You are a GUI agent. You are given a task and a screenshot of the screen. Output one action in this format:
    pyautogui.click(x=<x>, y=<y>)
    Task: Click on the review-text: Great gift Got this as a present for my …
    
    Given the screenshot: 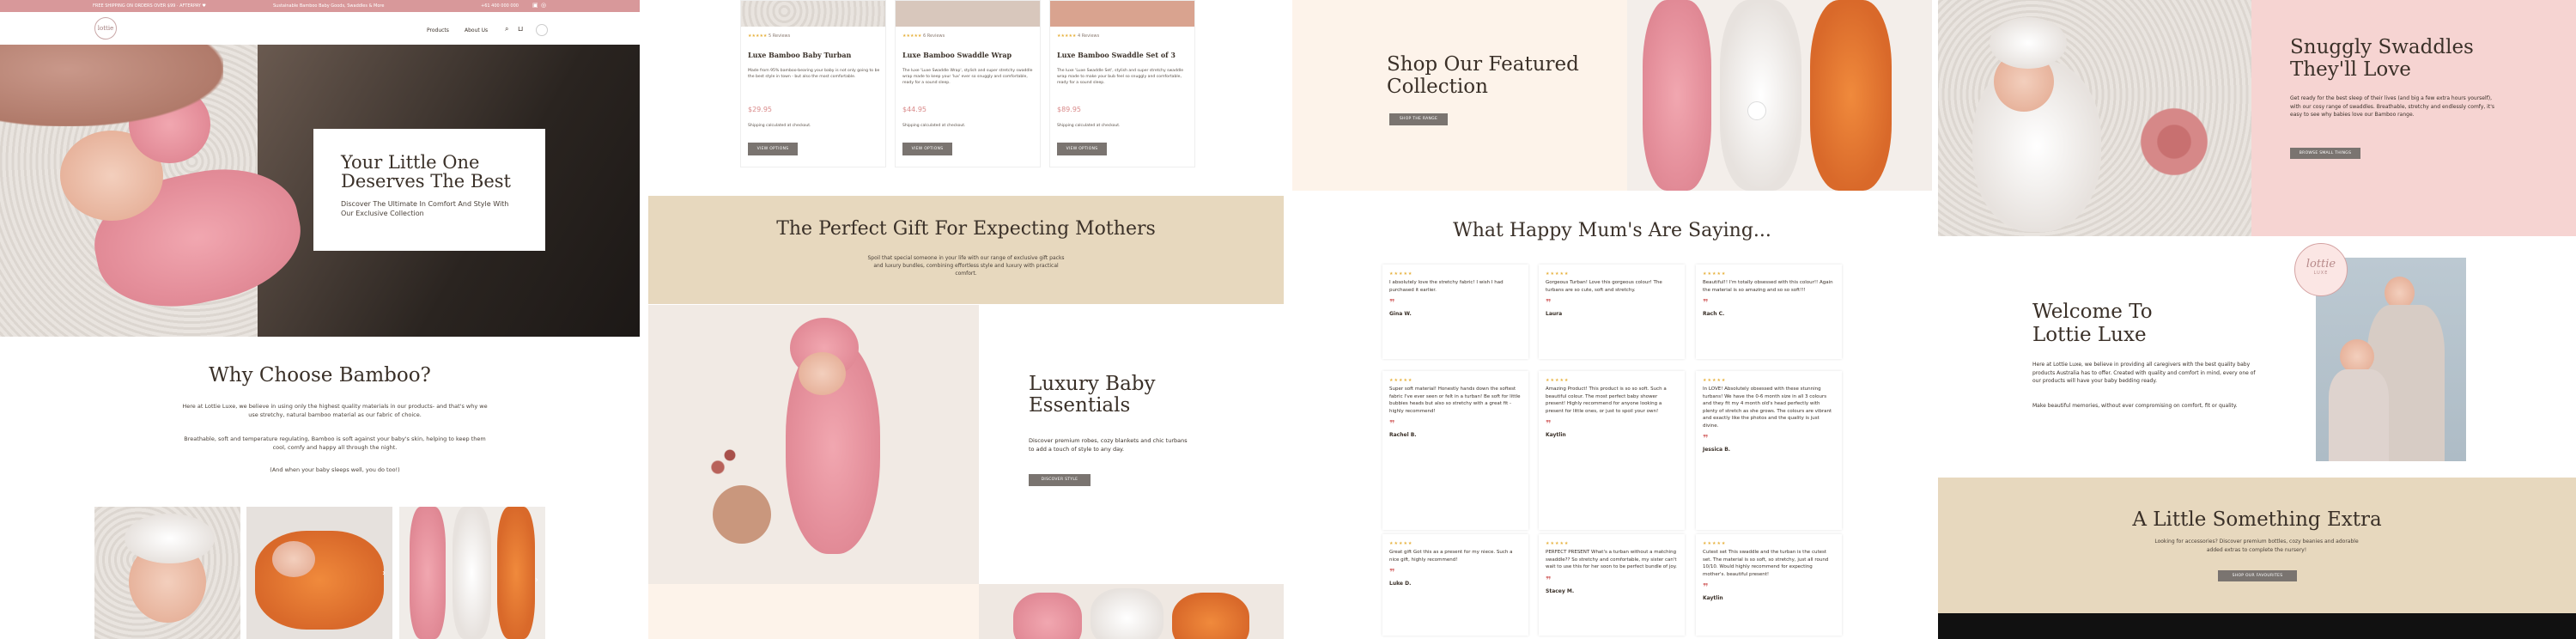 What is the action you would take?
    pyautogui.click(x=1451, y=556)
    